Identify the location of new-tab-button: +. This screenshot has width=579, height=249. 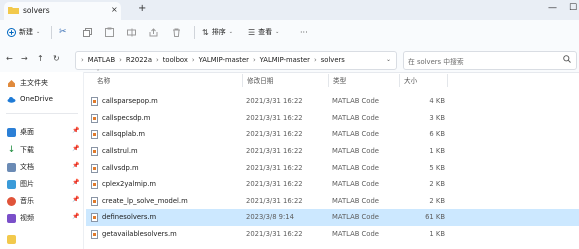
(142, 8).